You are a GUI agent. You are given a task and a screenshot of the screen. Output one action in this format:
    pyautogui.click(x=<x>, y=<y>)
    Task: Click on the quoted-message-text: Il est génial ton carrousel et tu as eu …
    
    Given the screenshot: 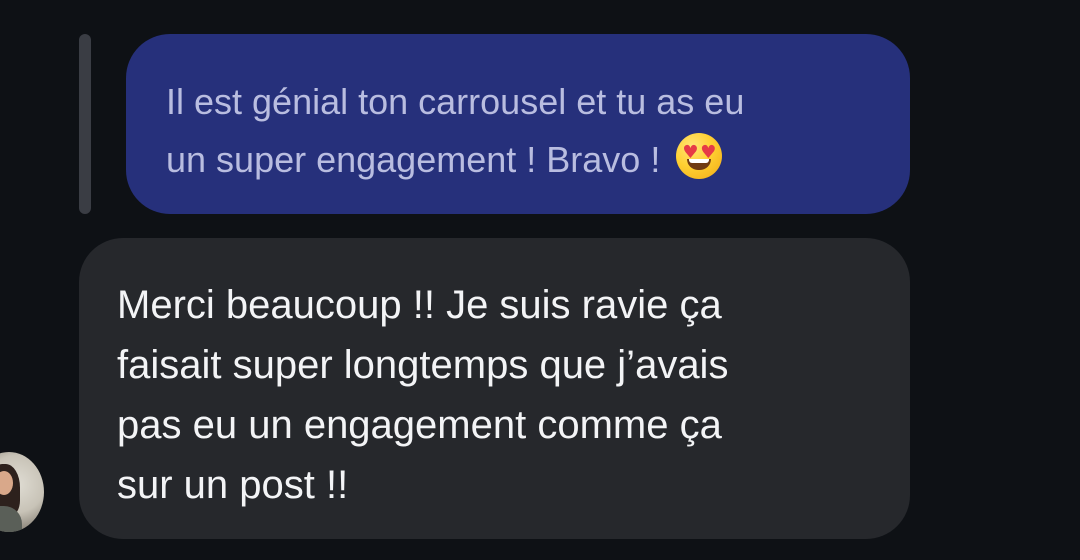 What is the action you would take?
    pyautogui.click(x=518, y=131)
    